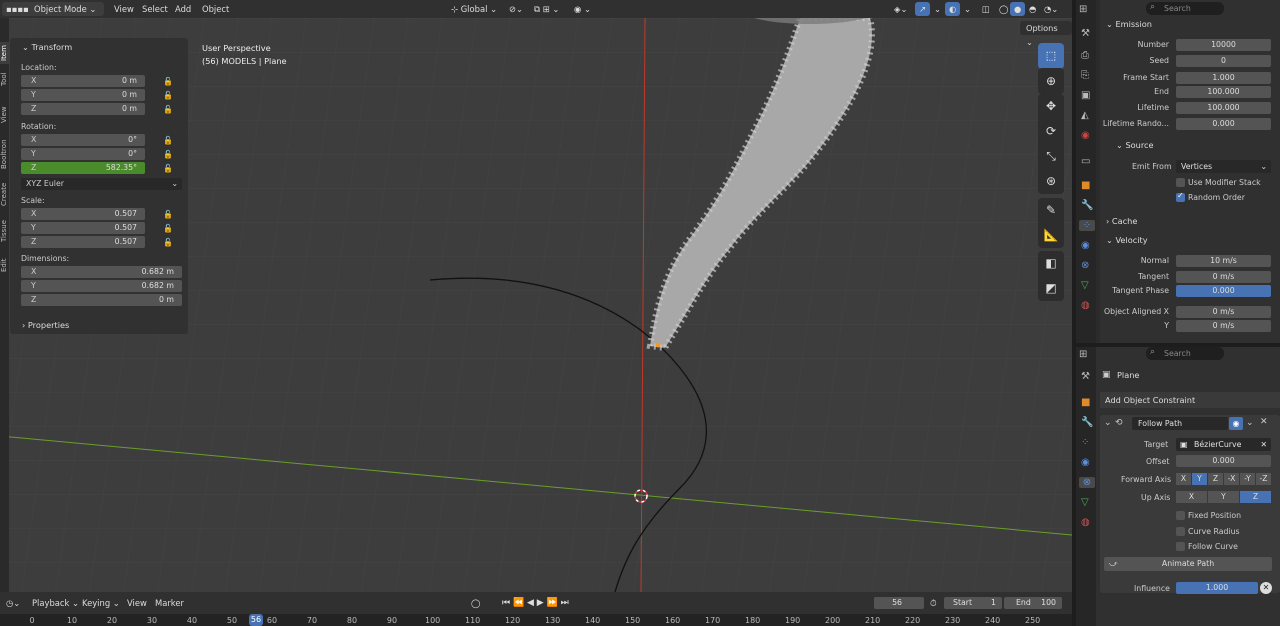  I want to click on tab-tissue: Tissue, so click(4, 231).